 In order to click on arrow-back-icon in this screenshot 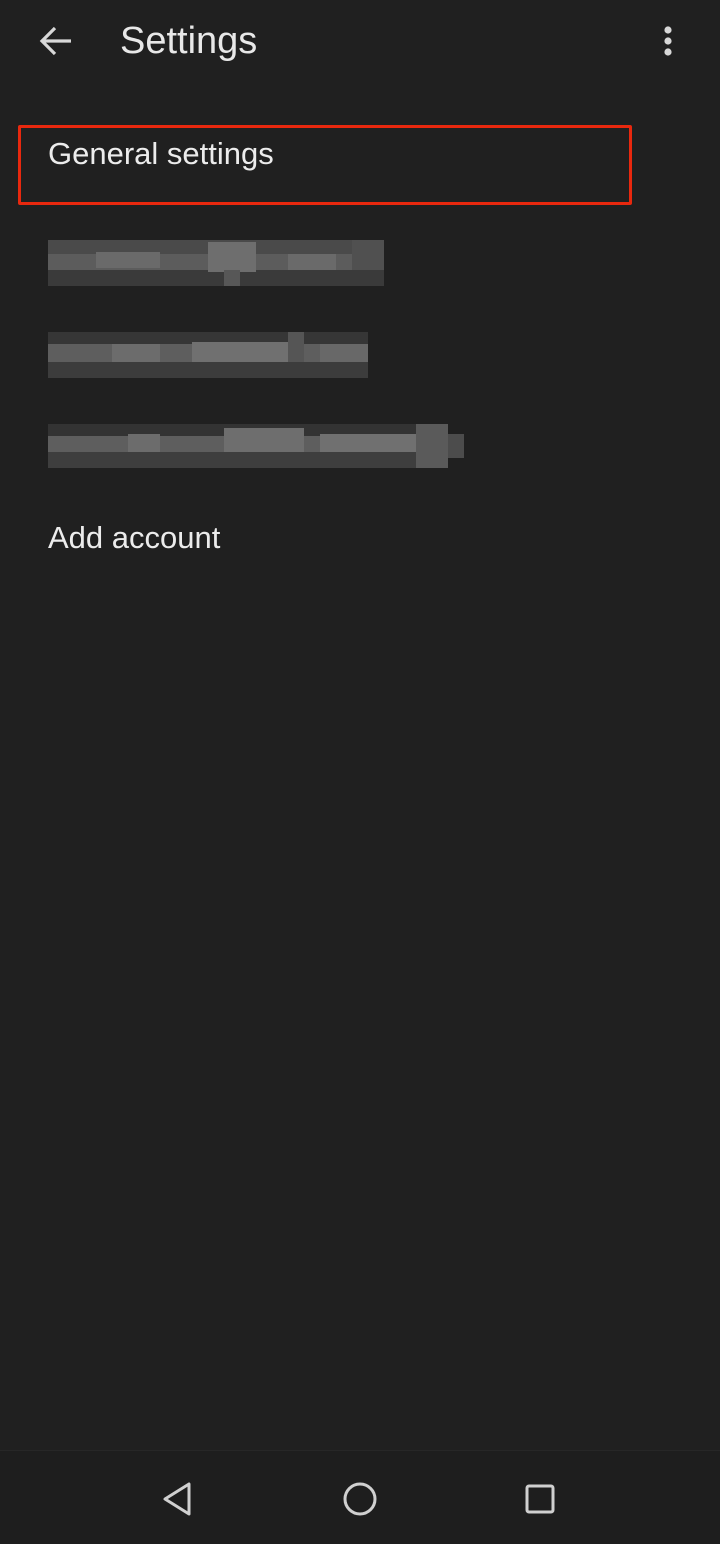, I will do `click(55, 41)`.